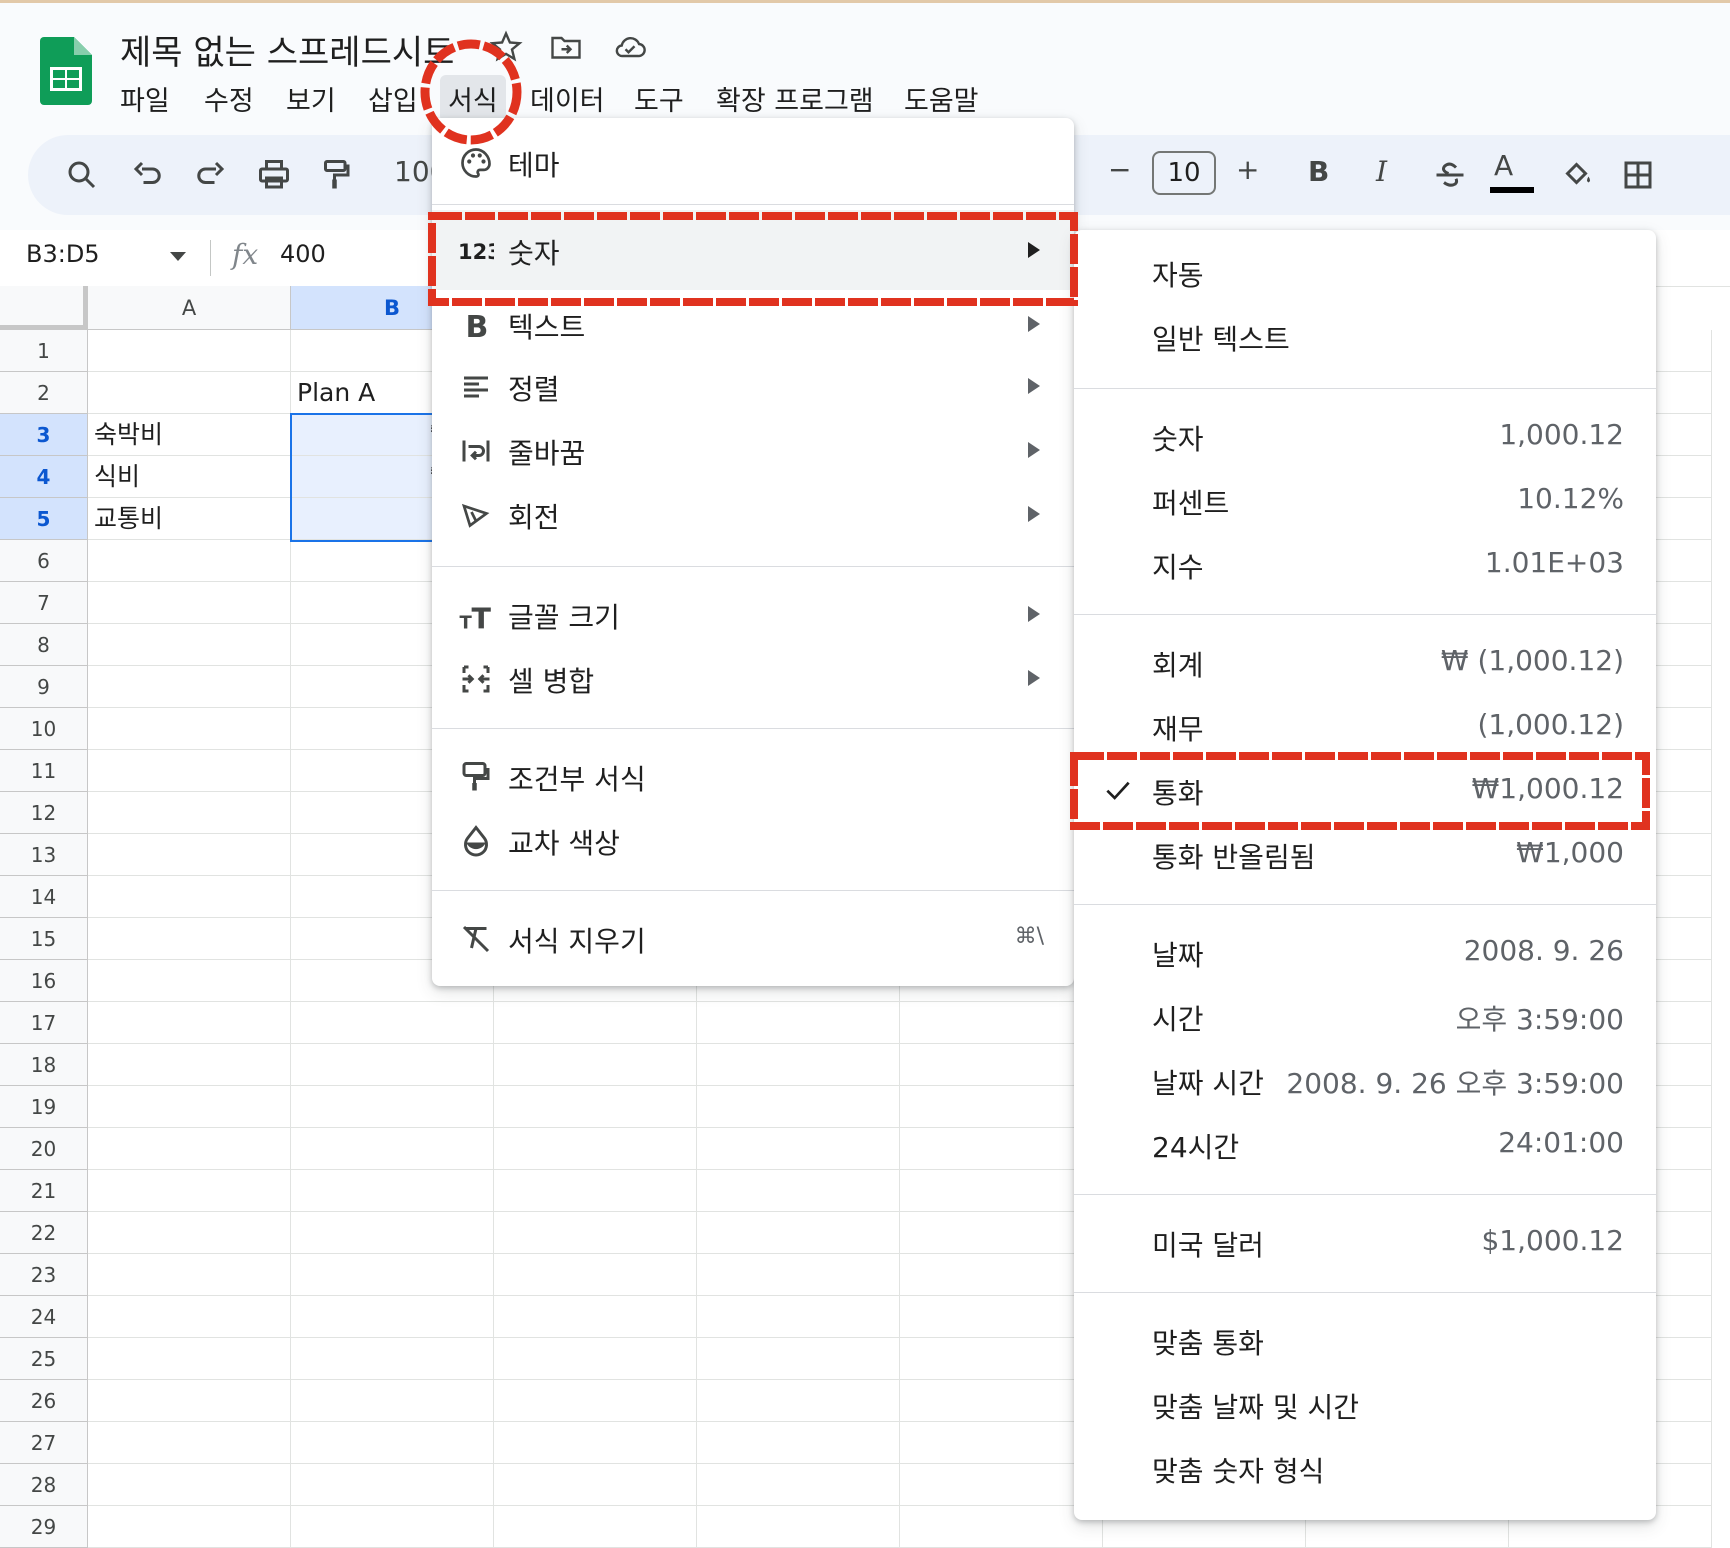 The image size is (1730, 1548). Describe the element at coordinates (659, 98) in the screenshot. I see `menu-tools: 도구` at that location.